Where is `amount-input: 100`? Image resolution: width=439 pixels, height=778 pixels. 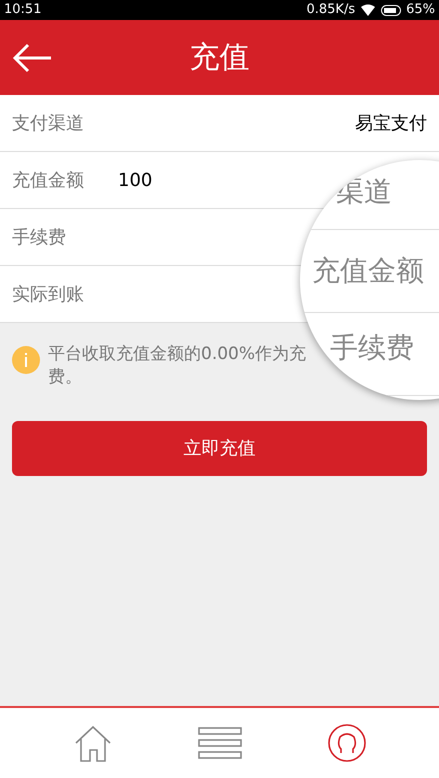
amount-input: 100 is located at coordinates (148, 180).